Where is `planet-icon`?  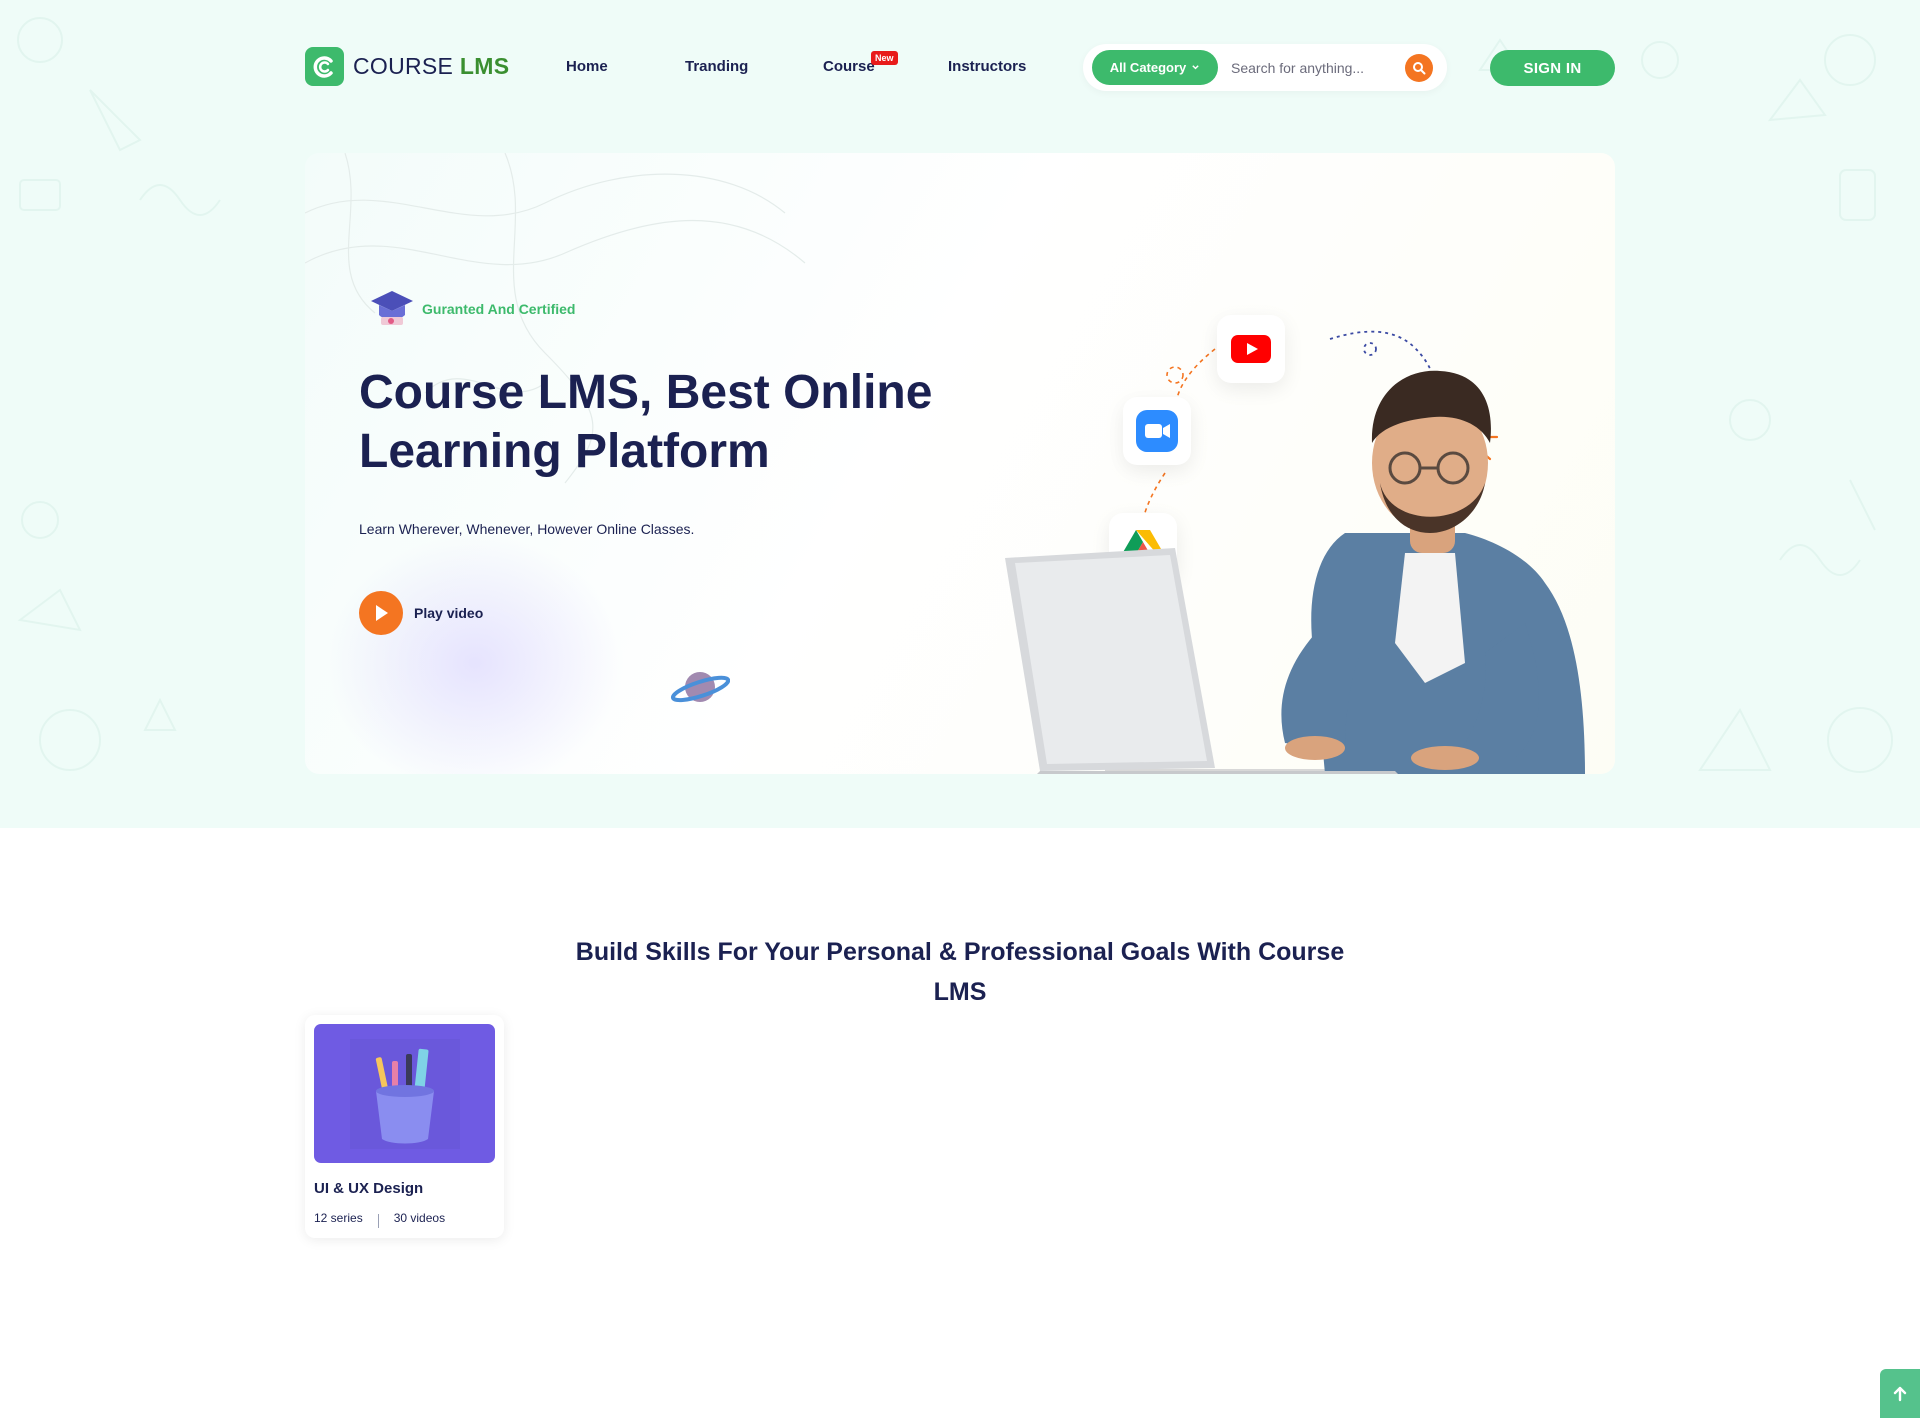
planet-icon is located at coordinates (700, 687).